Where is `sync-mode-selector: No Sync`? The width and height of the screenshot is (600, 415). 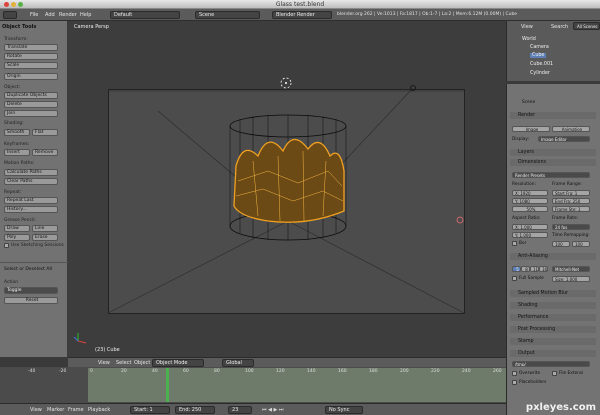 sync-mode-selector: No Sync is located at coordinates (344, 410).